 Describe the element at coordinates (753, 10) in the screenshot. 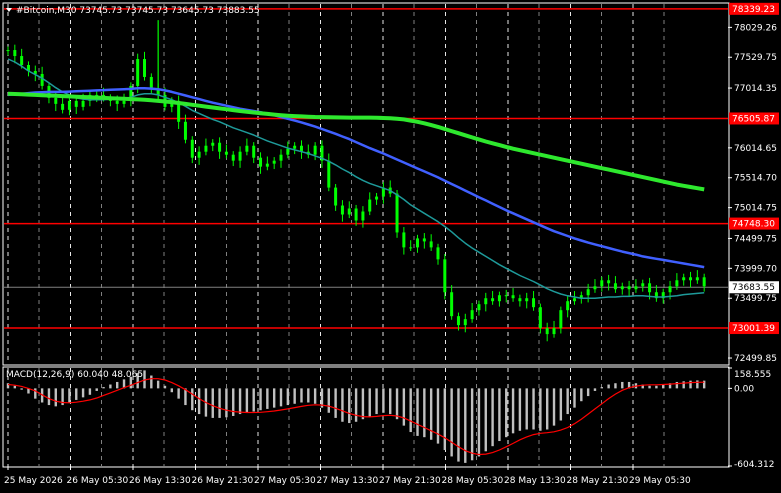

I see `level-label: 78339.23` at that location.